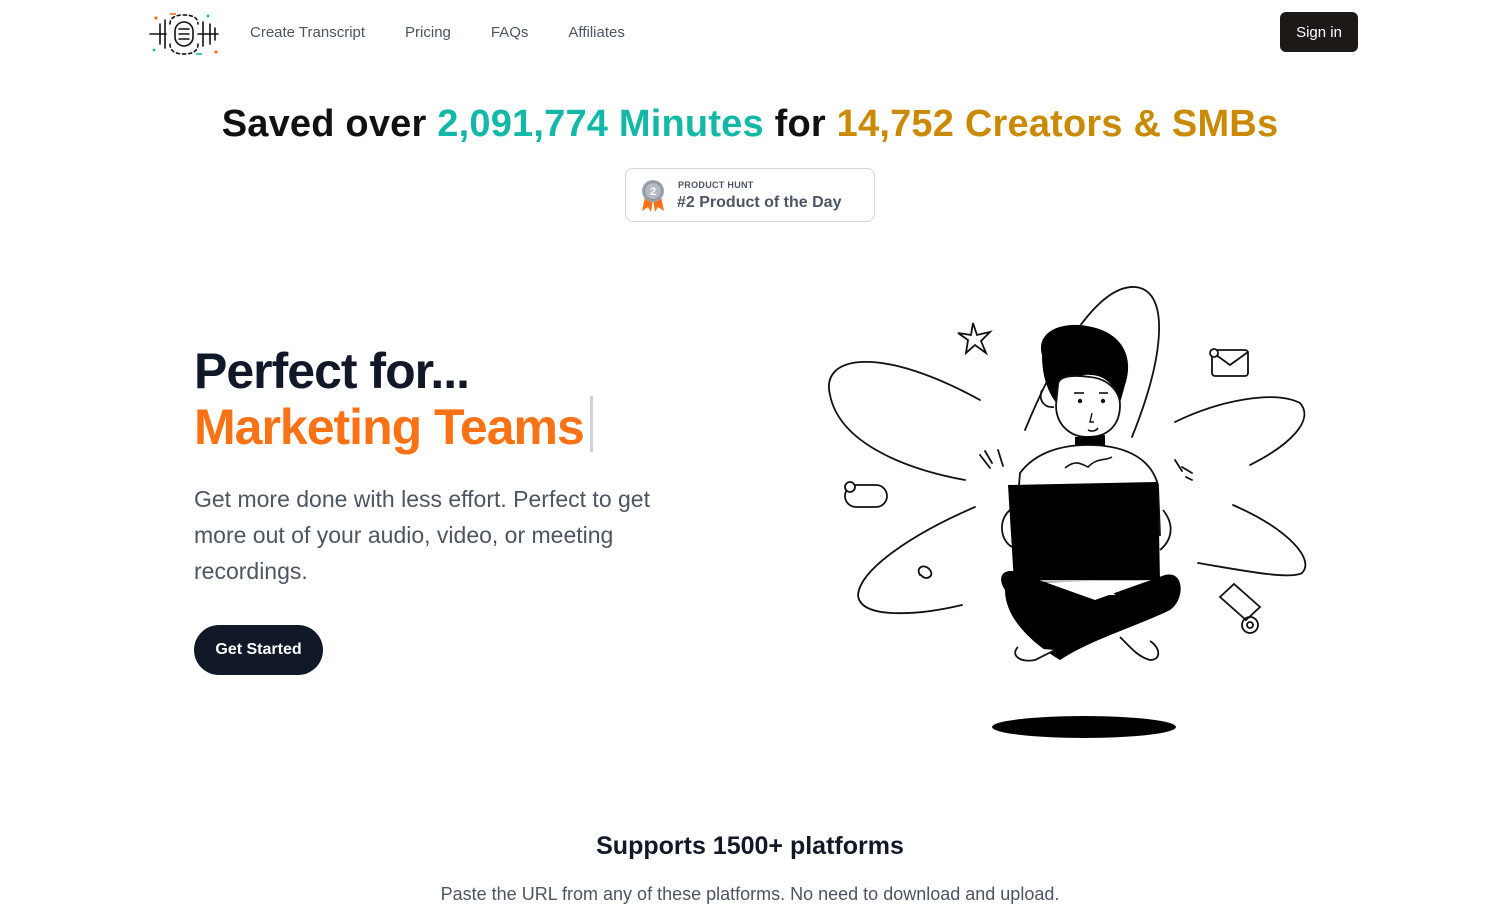  Describe the element at coordinates (258, 650) in the screenshot. I see `get-started-button: Get Started` at that location.